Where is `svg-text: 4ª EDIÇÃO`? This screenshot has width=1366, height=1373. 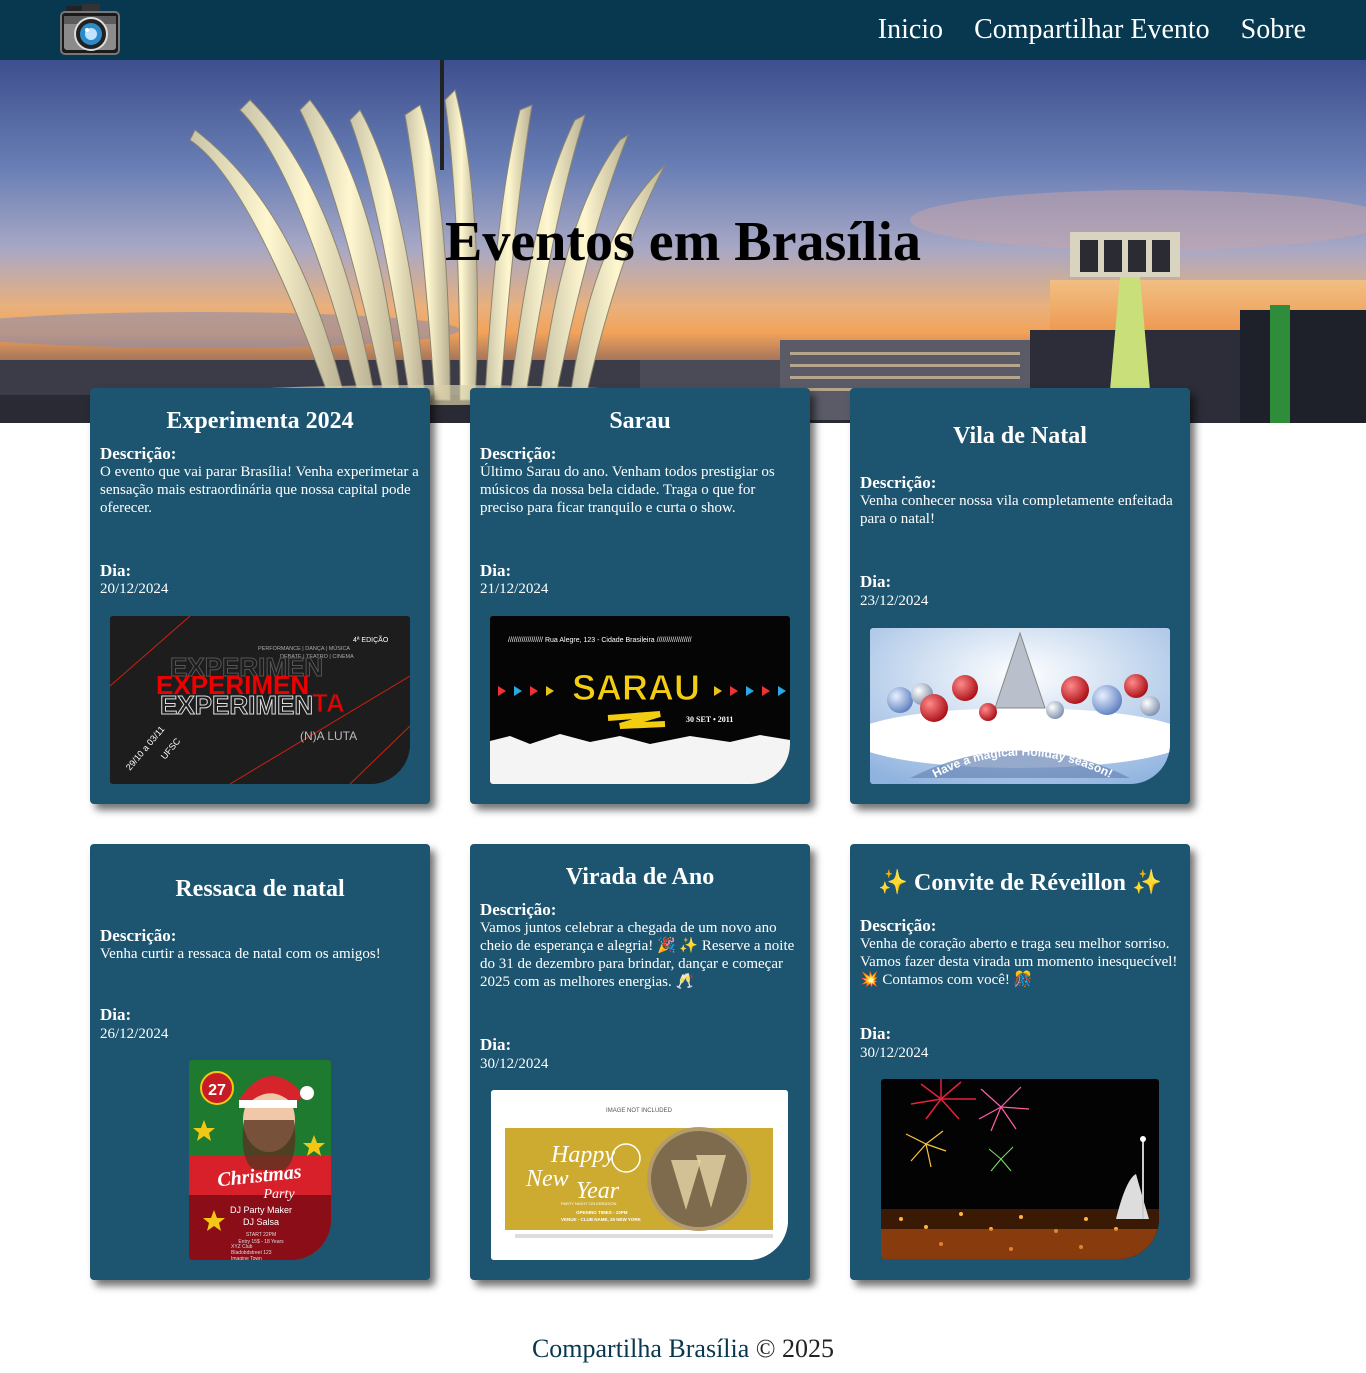
svg-text: 4ª EDIÇÃO is located at coordinates (371, 639).